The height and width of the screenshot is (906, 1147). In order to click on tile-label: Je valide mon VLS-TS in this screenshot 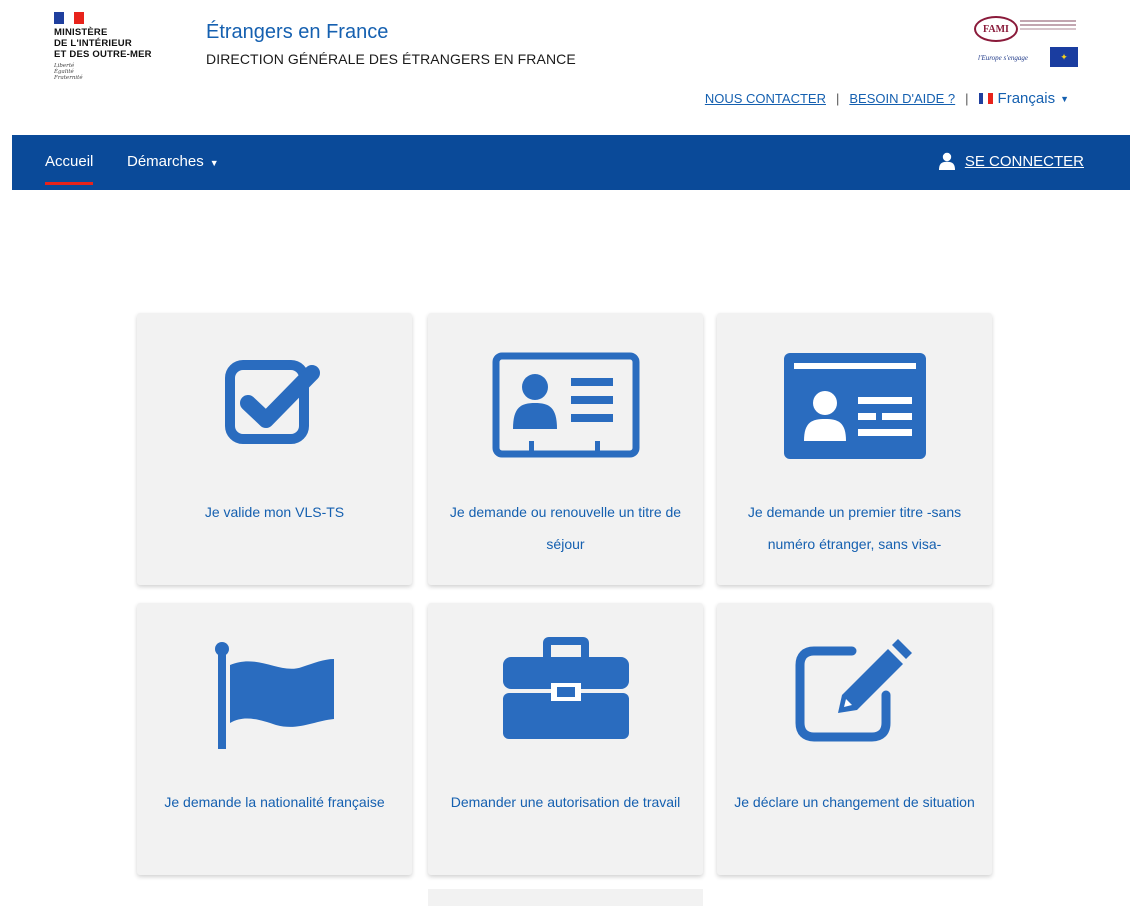, I will do `click(274, 512)`.